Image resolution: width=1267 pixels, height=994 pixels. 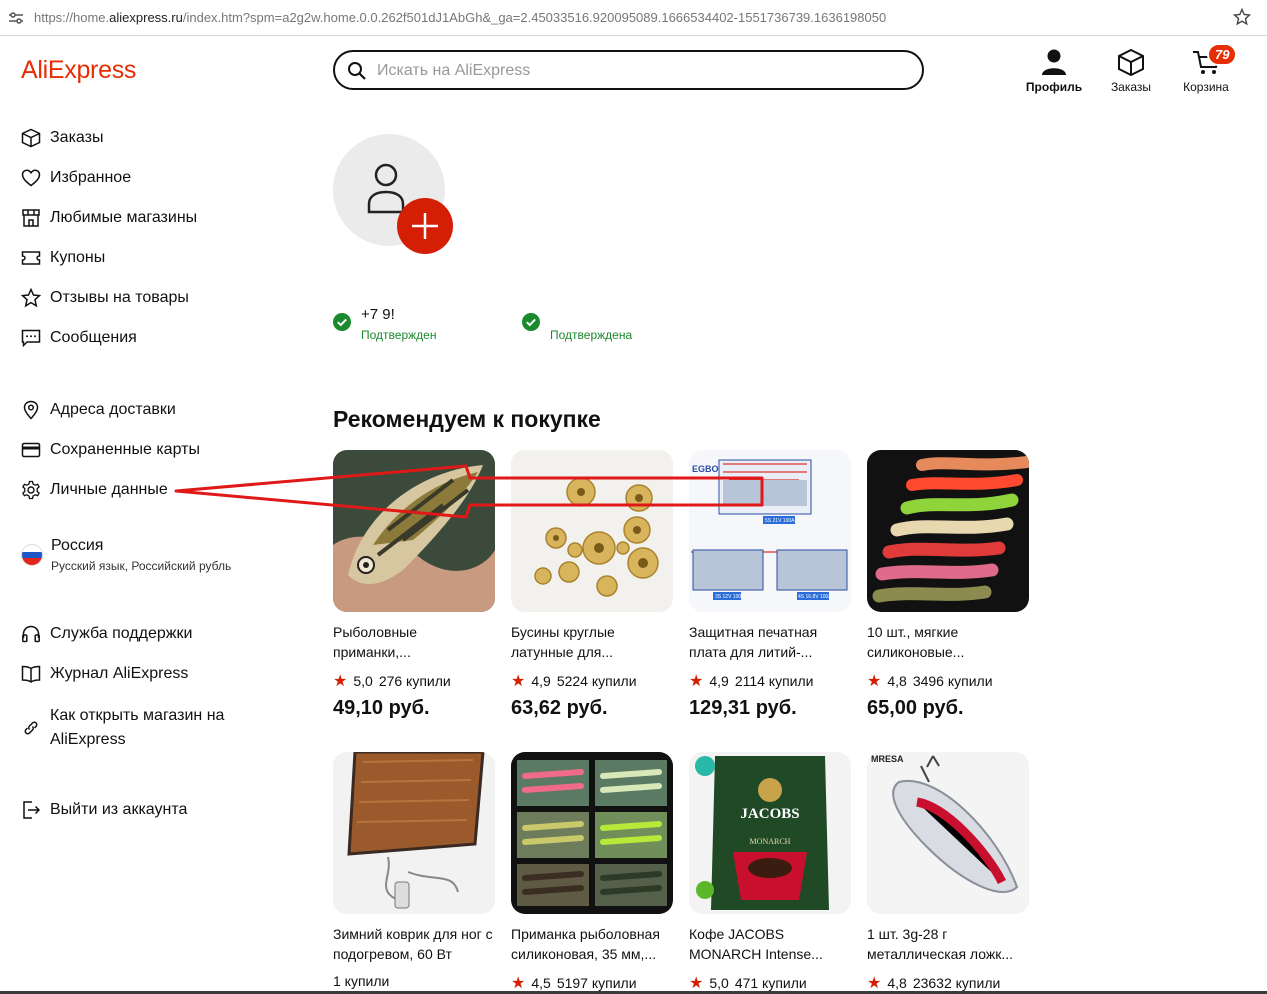 What do you see at coordinates (78, 70) in the screenshot?
I see `aliexpress-logo: AliExpress` at bounding box center [78, 70].